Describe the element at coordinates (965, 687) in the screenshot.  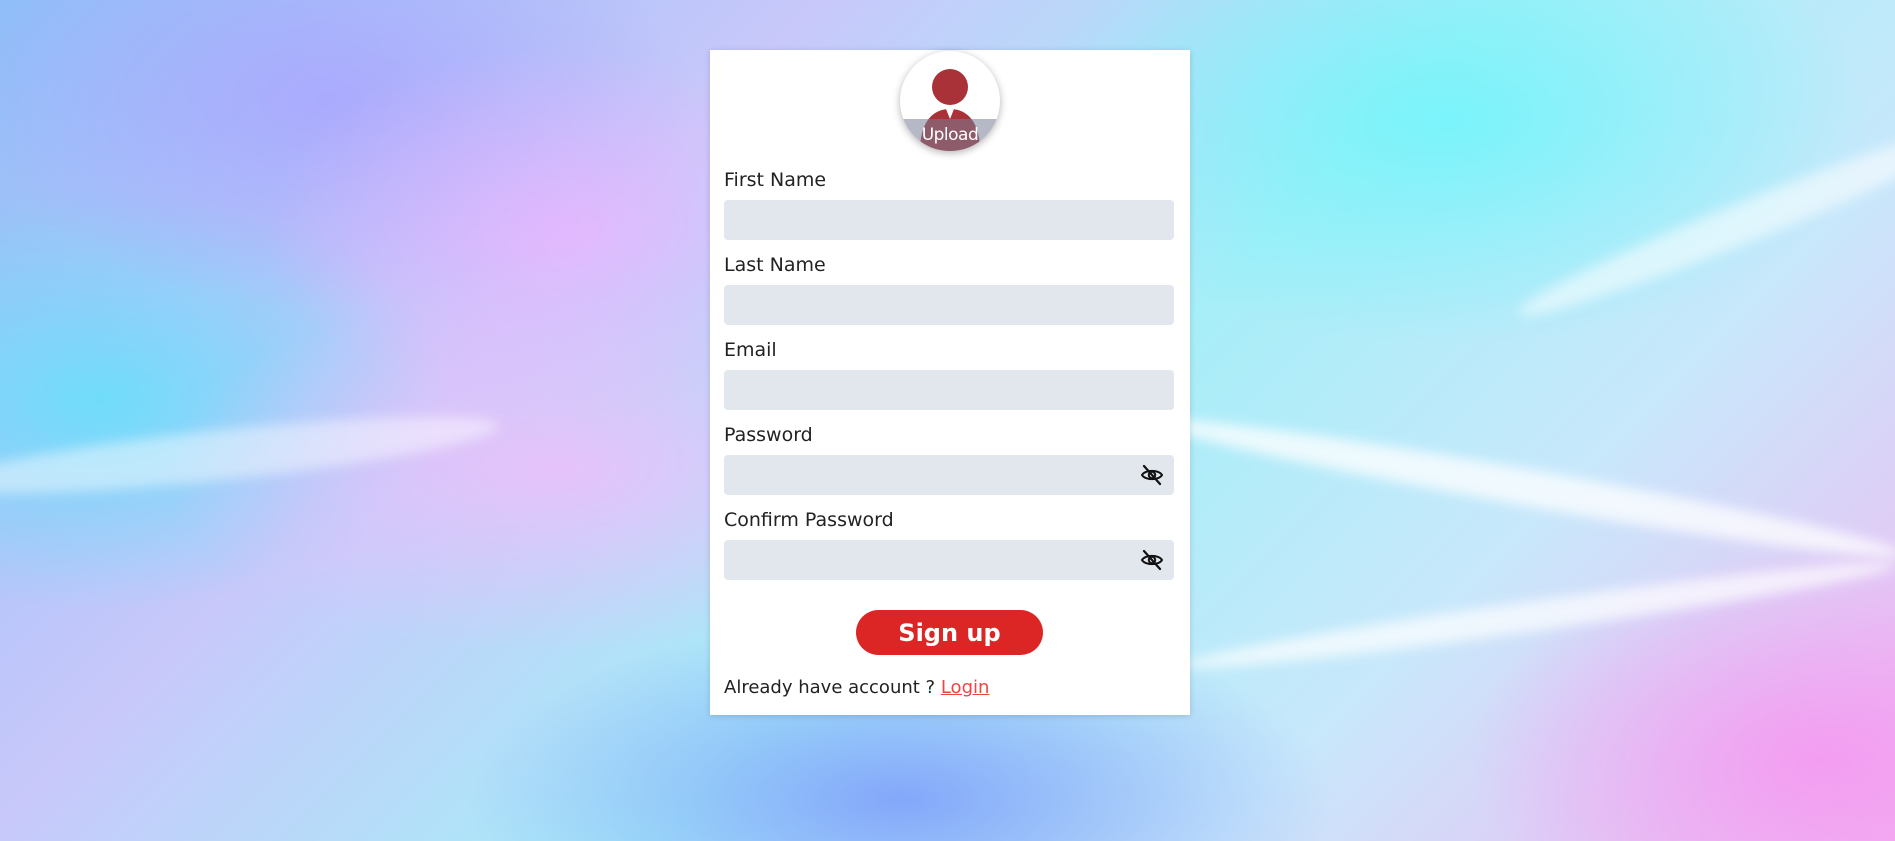
I see `login-link: Login` at that location.